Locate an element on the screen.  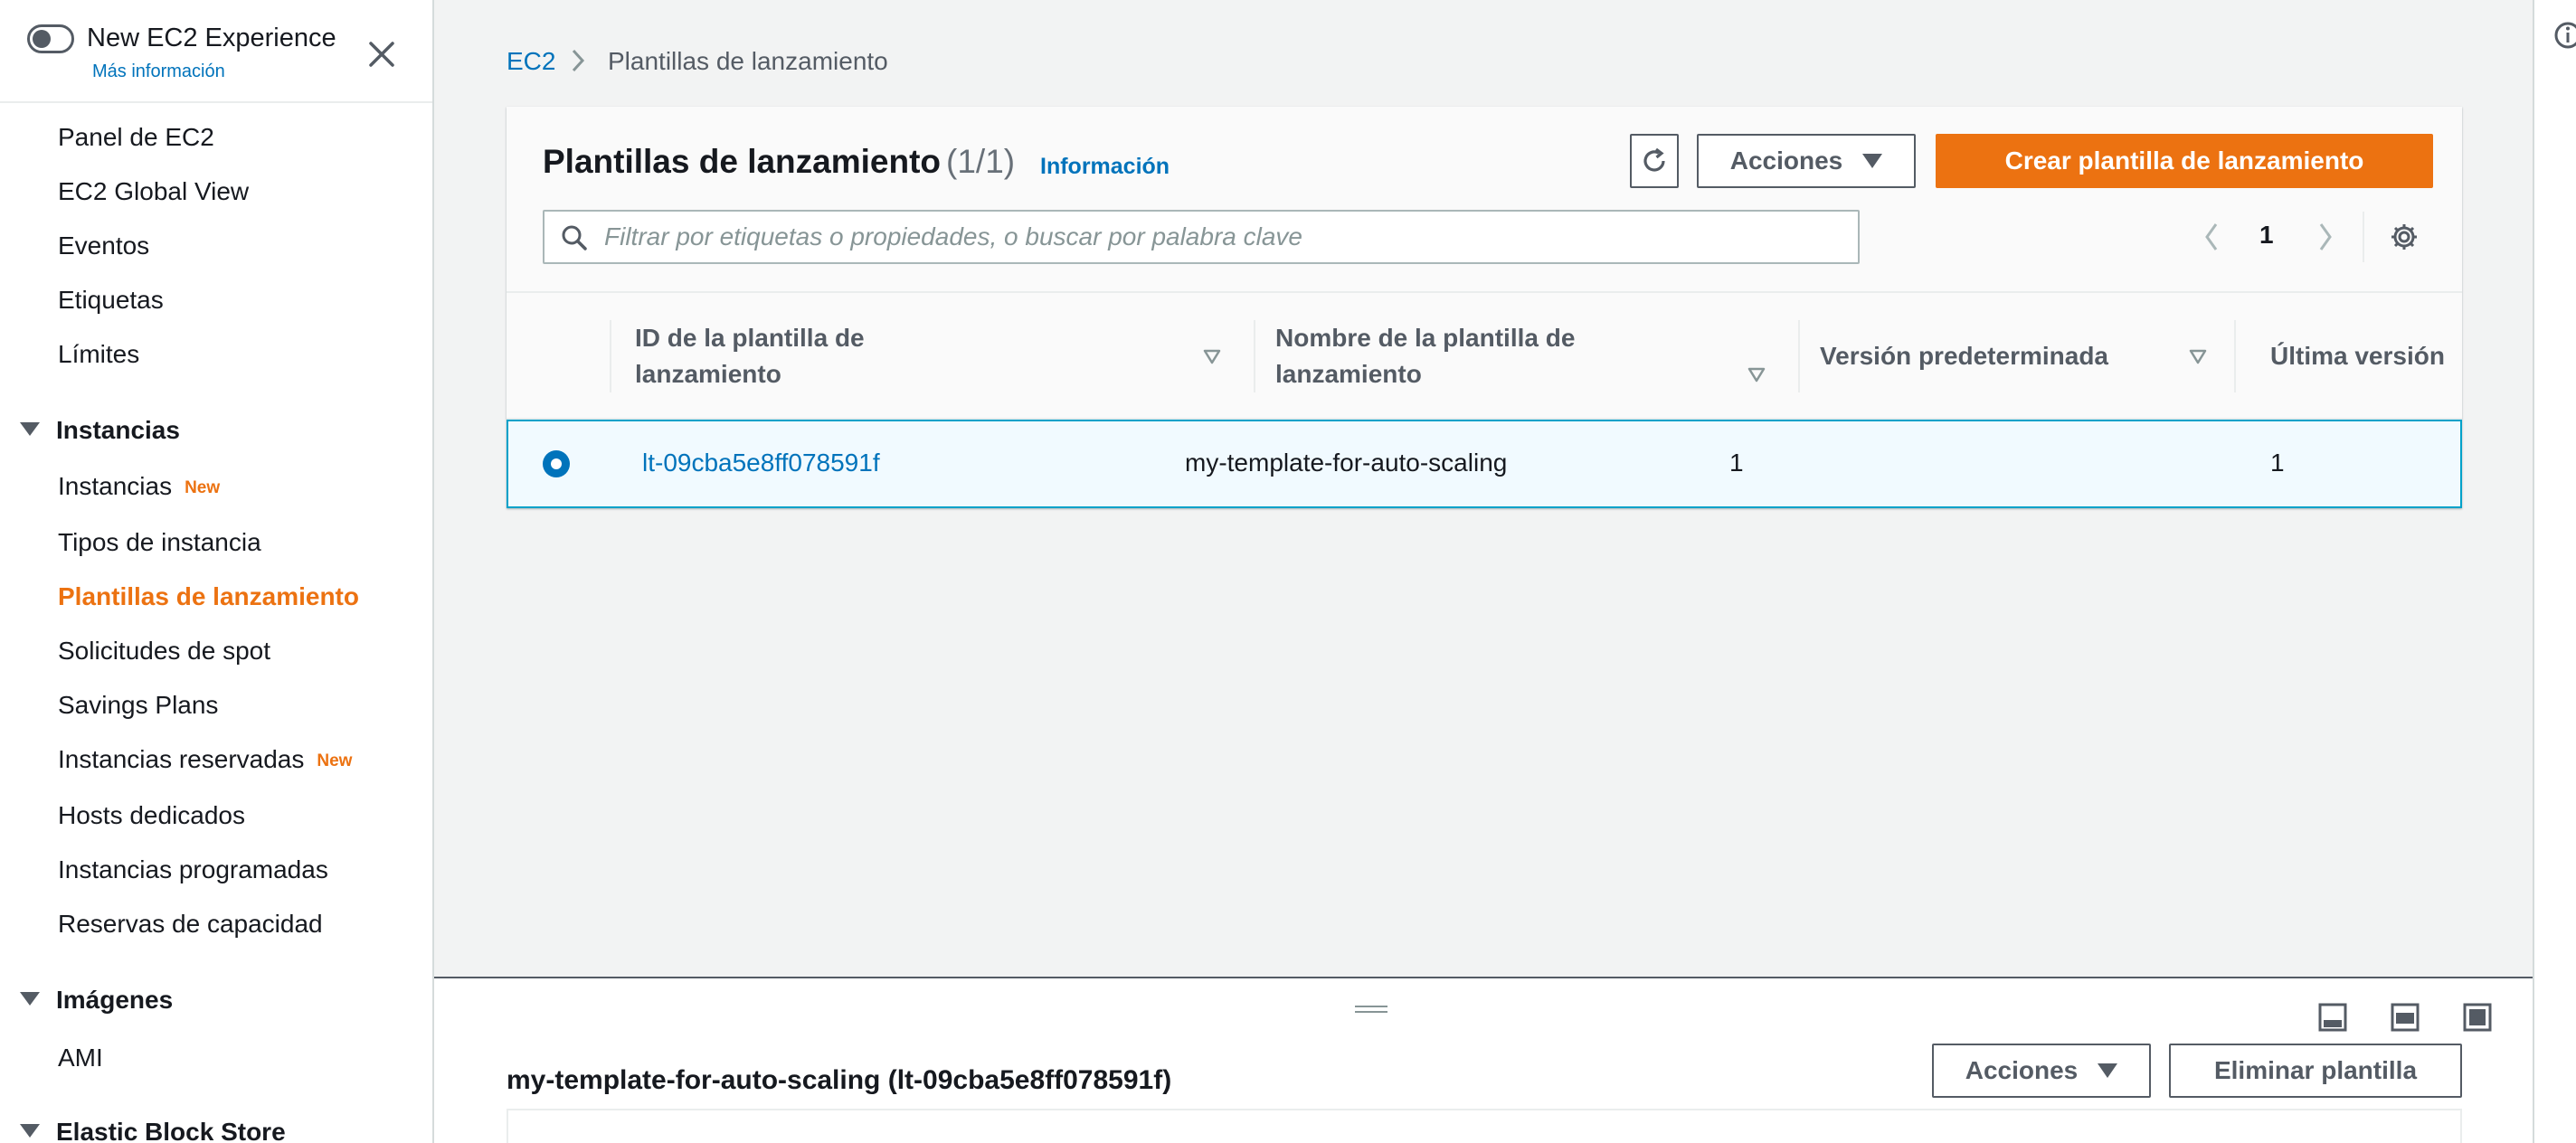
nav-item-eventos: Eventos is located at coordinates (104, 246).